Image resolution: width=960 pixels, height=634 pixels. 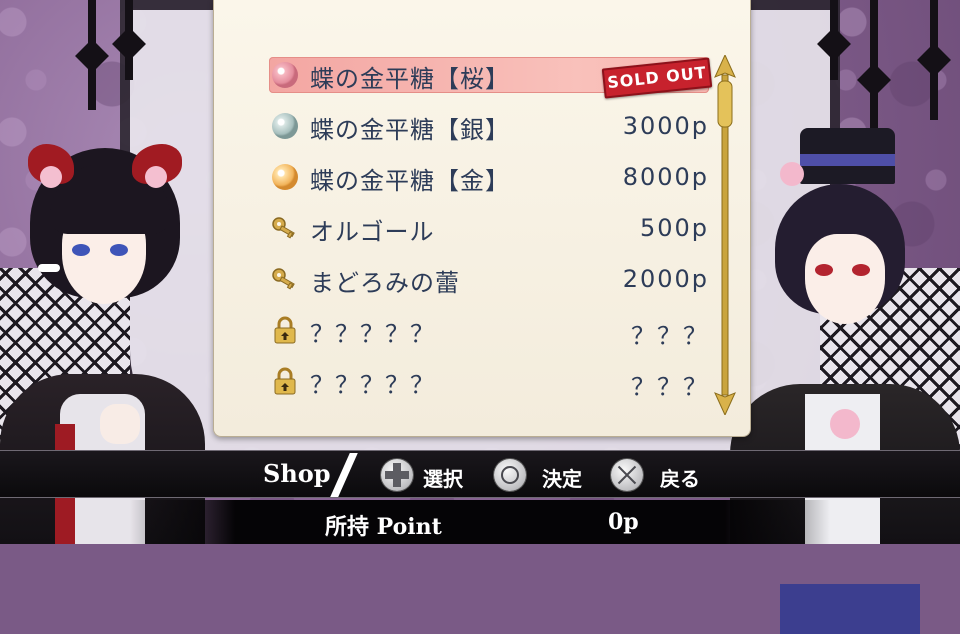 I want to click on back-label: 戻る, so click(x=680, y=479).